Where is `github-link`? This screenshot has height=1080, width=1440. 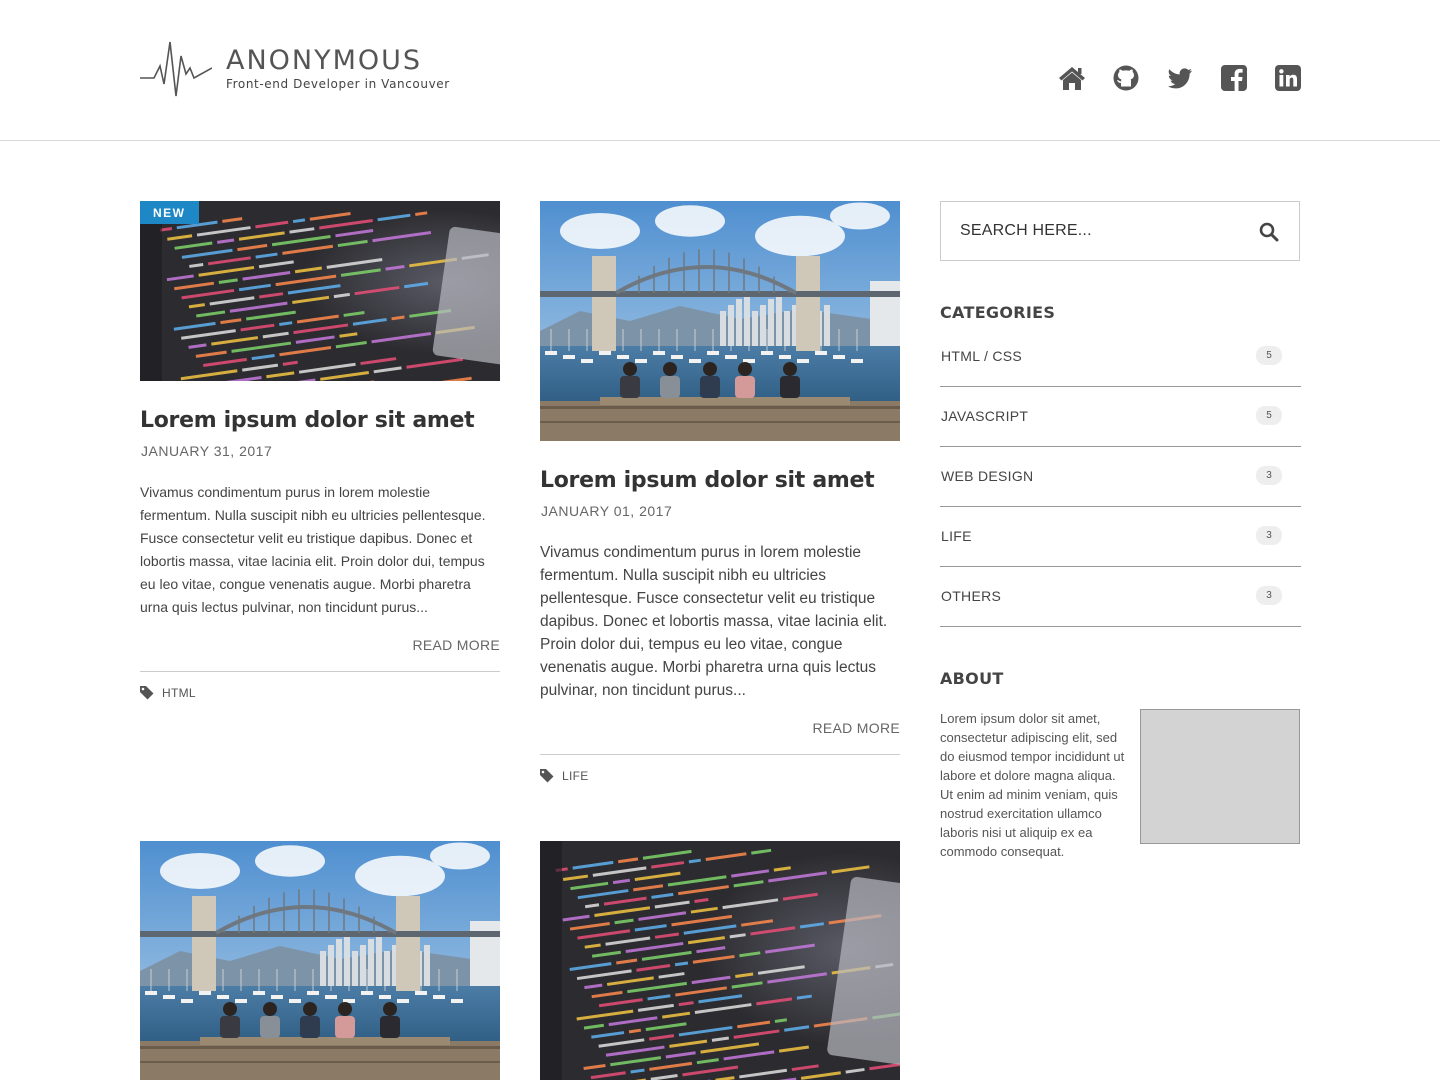
github-link is located at coordinates (1126, 78).